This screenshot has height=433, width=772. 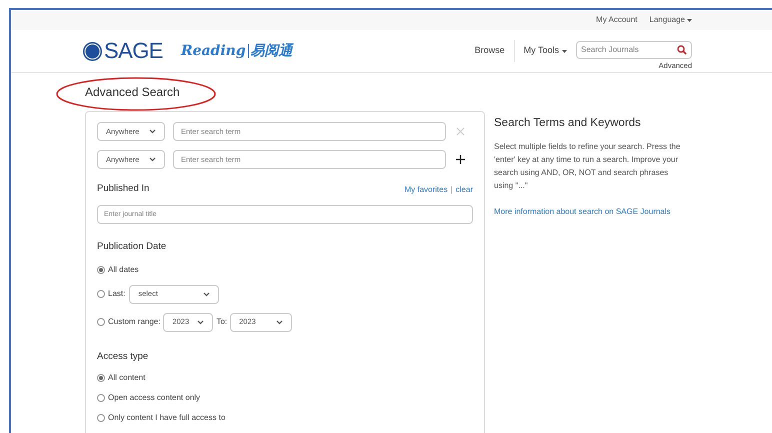 What do you see at coordinates (460, 159) in the screenshot?
I see `add-icon` at bounding box center [460, 159].